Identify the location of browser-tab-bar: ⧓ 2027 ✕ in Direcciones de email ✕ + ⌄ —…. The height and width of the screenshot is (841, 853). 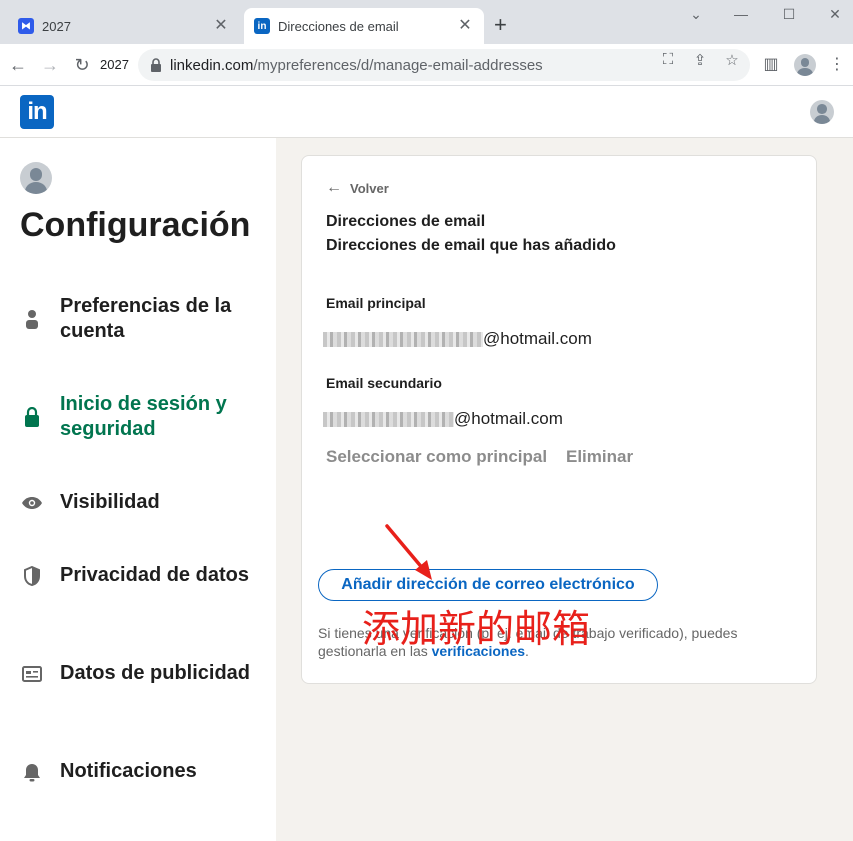
(426, 22).